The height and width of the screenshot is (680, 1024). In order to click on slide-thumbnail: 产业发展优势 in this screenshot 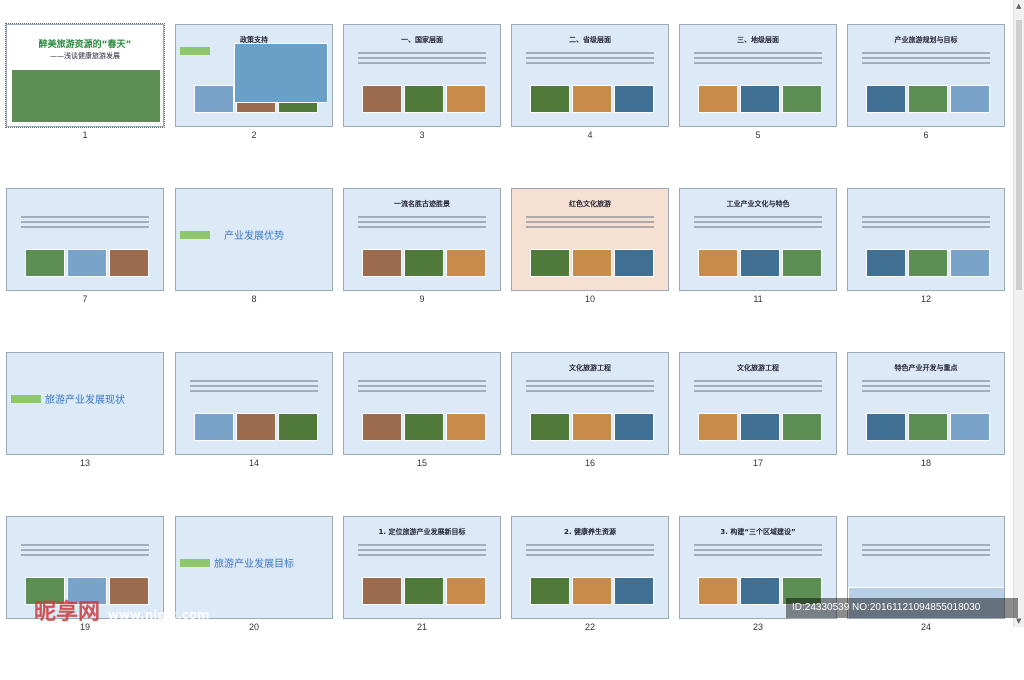, I will do `click(254, 239)`.